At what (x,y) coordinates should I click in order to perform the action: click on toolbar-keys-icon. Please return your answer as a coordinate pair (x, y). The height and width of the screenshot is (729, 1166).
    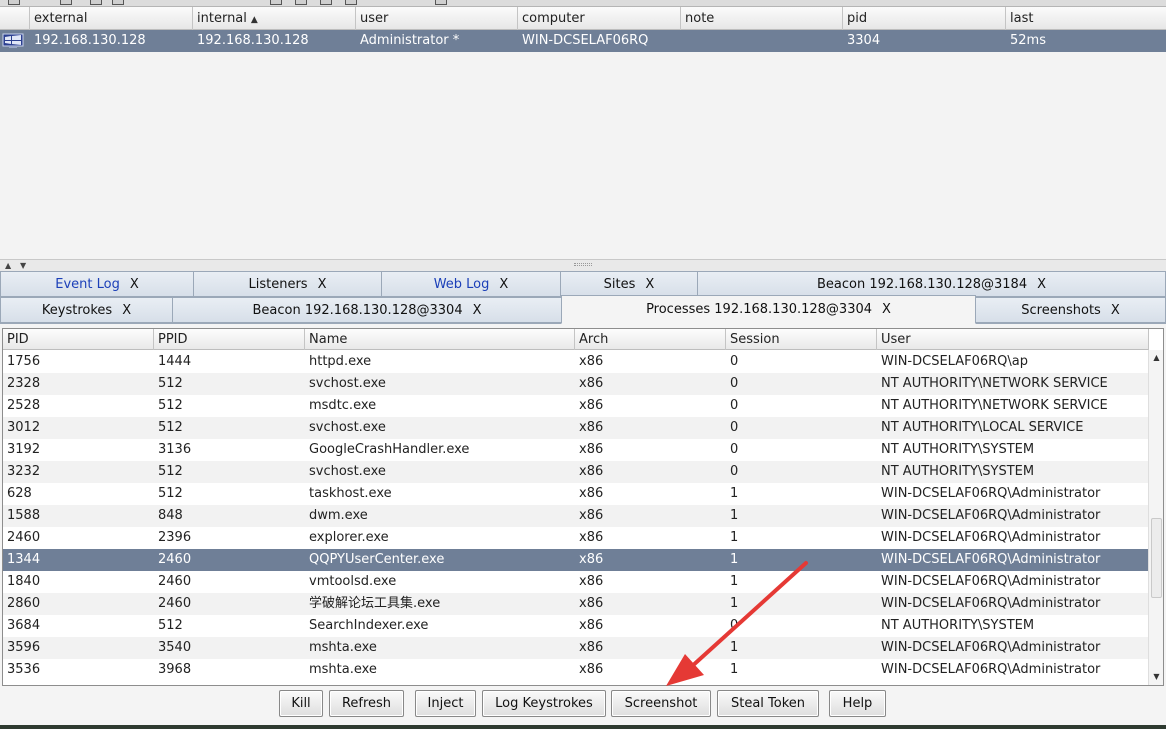
    Looking at the image, I should click on (276, 2).